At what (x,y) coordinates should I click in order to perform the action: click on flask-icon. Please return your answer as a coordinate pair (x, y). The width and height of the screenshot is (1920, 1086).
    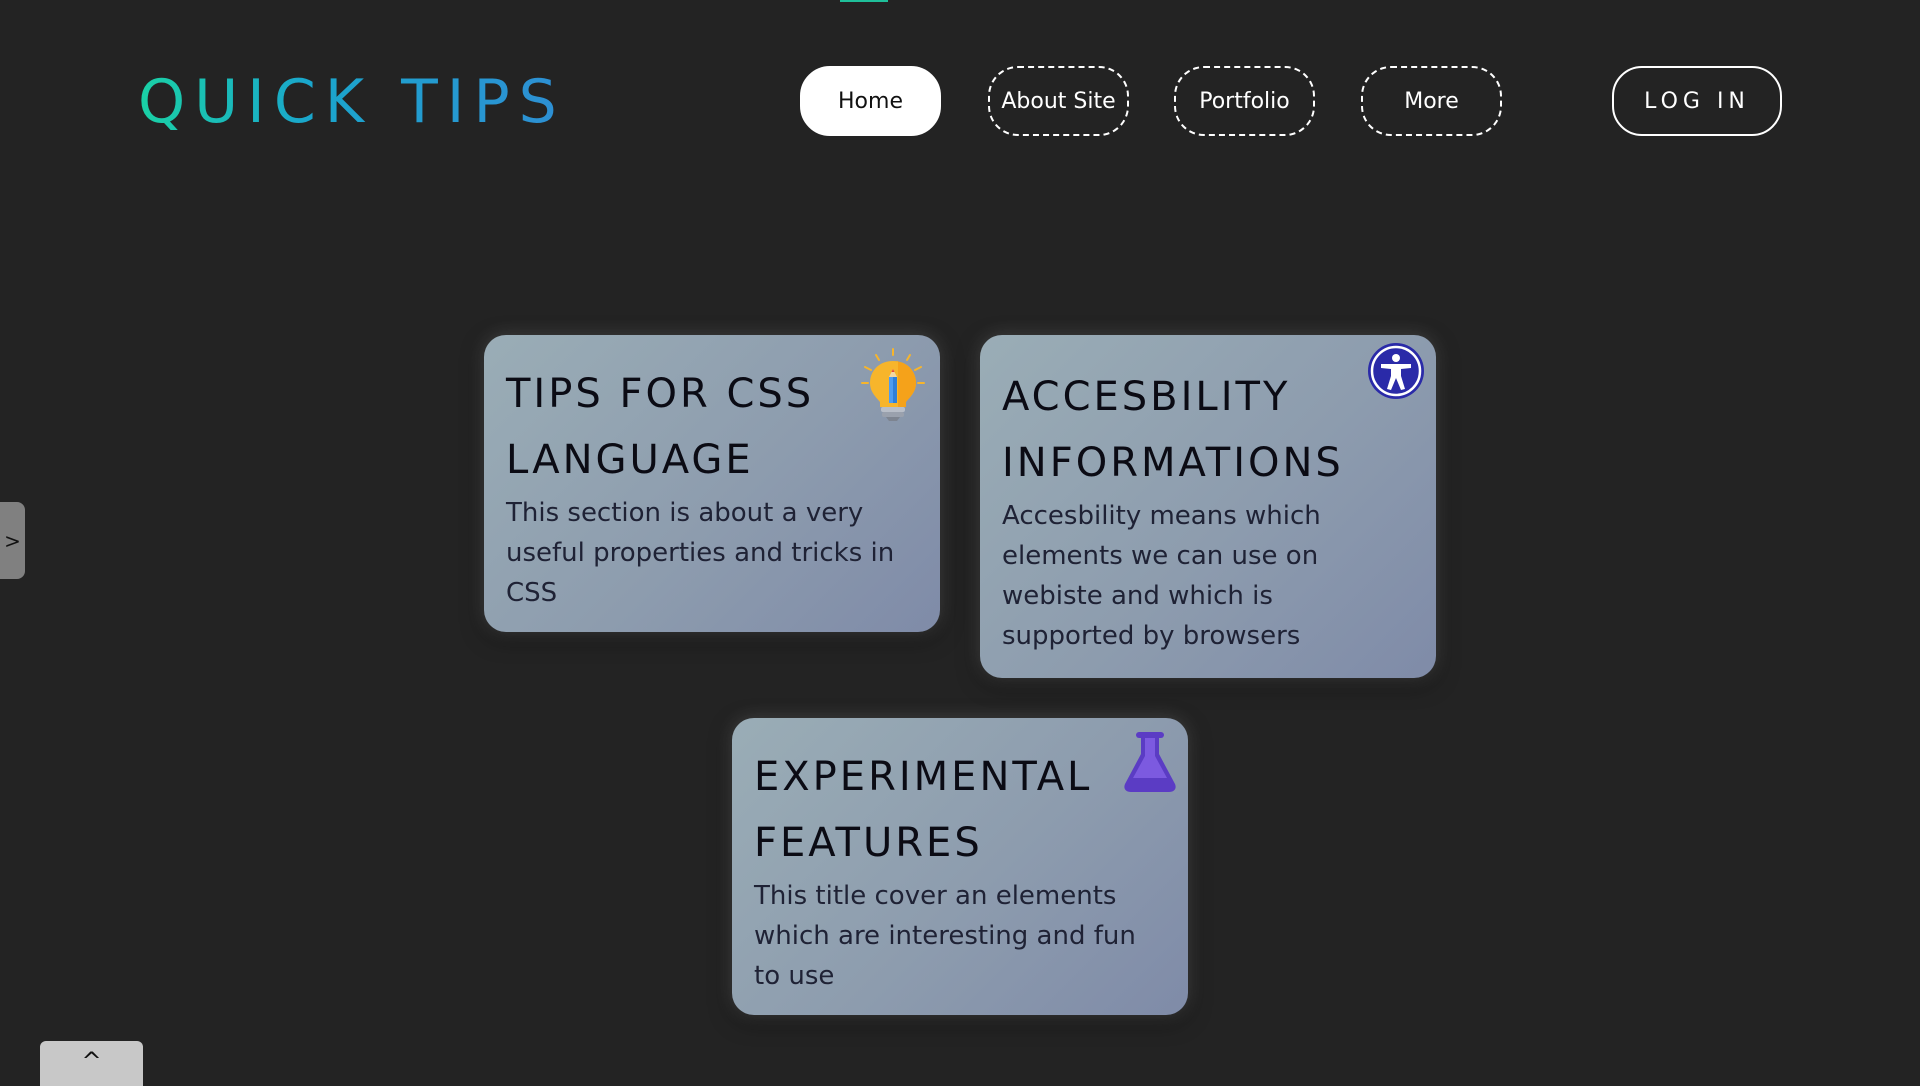
    Looking at the image, I should click on (1150, 762).